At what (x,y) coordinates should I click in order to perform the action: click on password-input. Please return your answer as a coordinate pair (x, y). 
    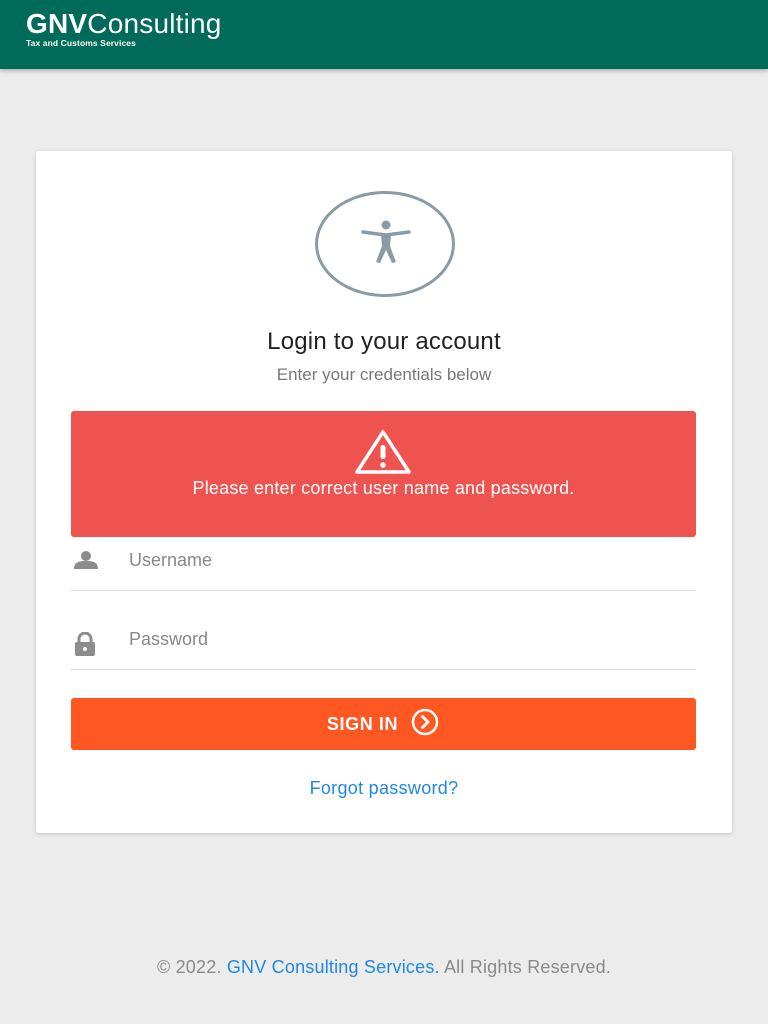
    Looking at the image, I should click on (409, 639).